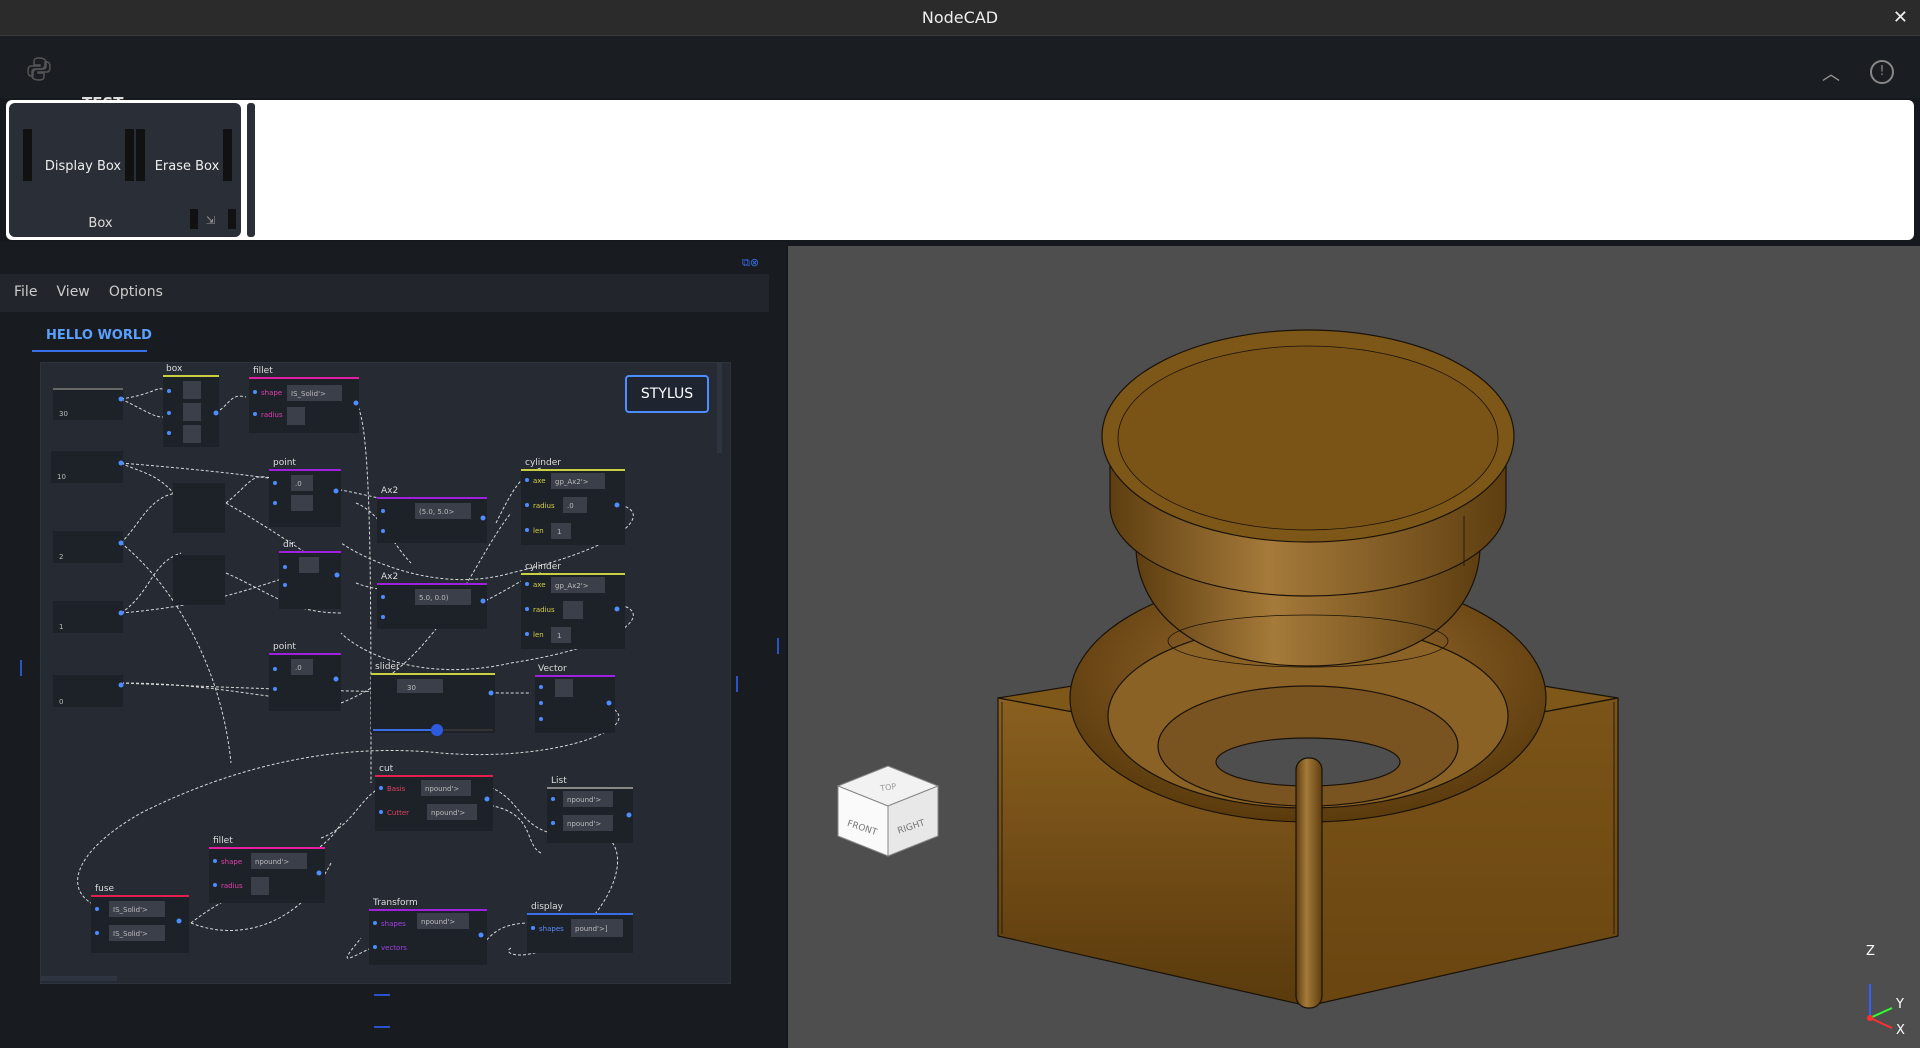 The width and height of the screenshot is (1920, 1048). Describe the element at coordinates (88, 691) in the screenshot. I see `input-node: 0` at that location.